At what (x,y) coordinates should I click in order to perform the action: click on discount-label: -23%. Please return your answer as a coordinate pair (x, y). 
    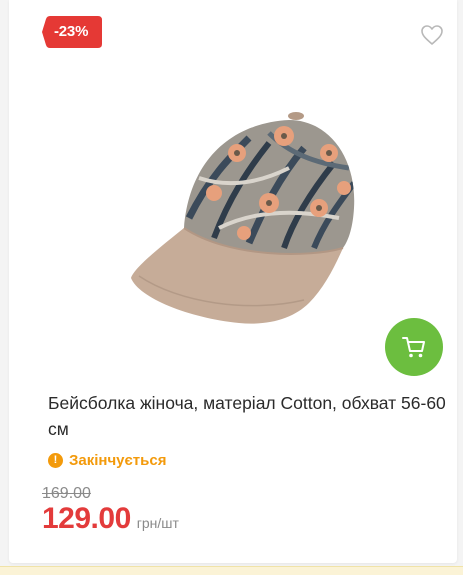
    Looking at the image, I should click on (71, 31).